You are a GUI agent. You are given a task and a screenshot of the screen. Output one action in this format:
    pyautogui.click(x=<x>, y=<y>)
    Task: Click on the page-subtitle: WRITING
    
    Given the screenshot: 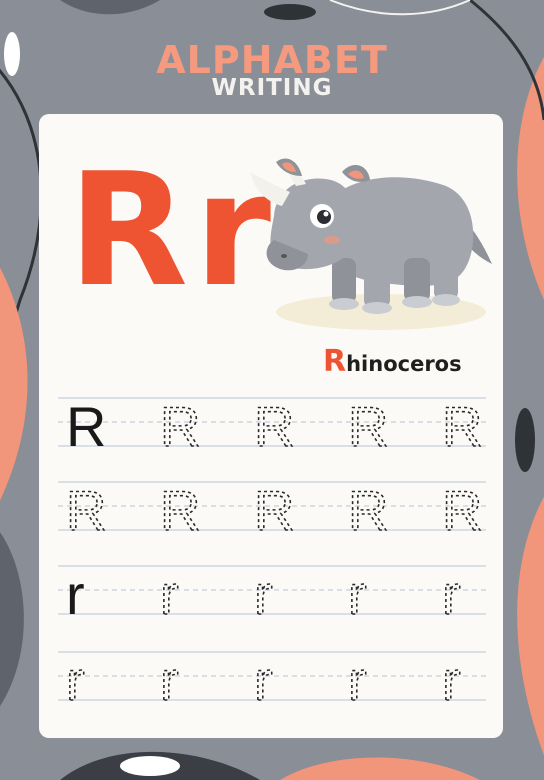 What is the action you would take?
    pyautogui.click(x=272, y=88)
    